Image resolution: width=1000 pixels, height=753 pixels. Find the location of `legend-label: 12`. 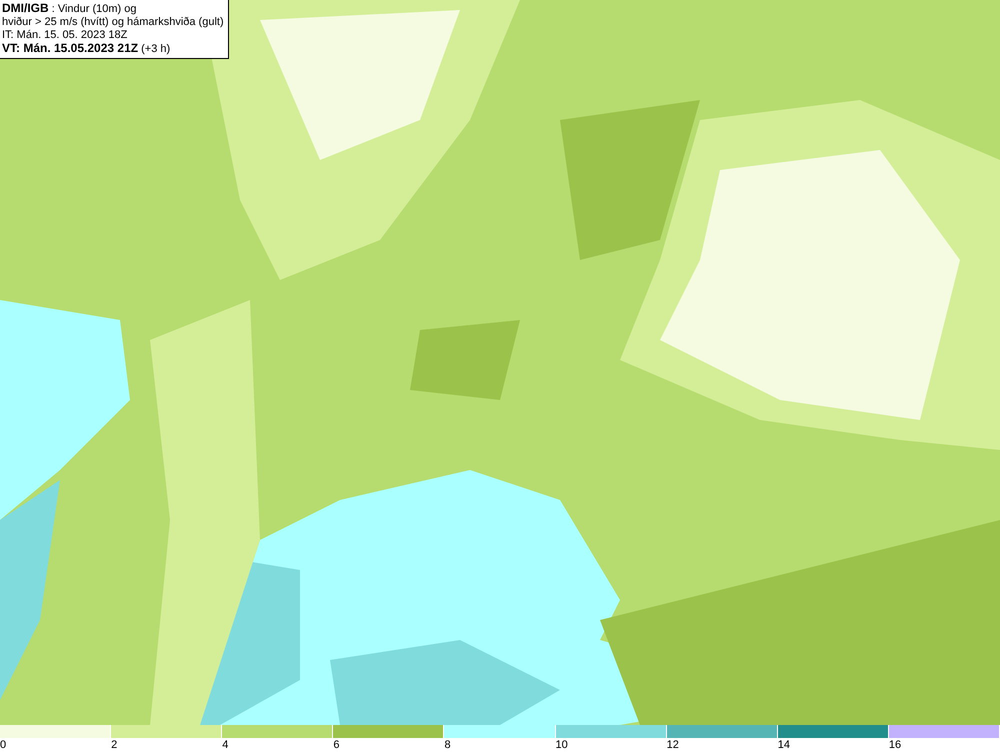

legend-label: 12 is located at coordinates (672, 745).